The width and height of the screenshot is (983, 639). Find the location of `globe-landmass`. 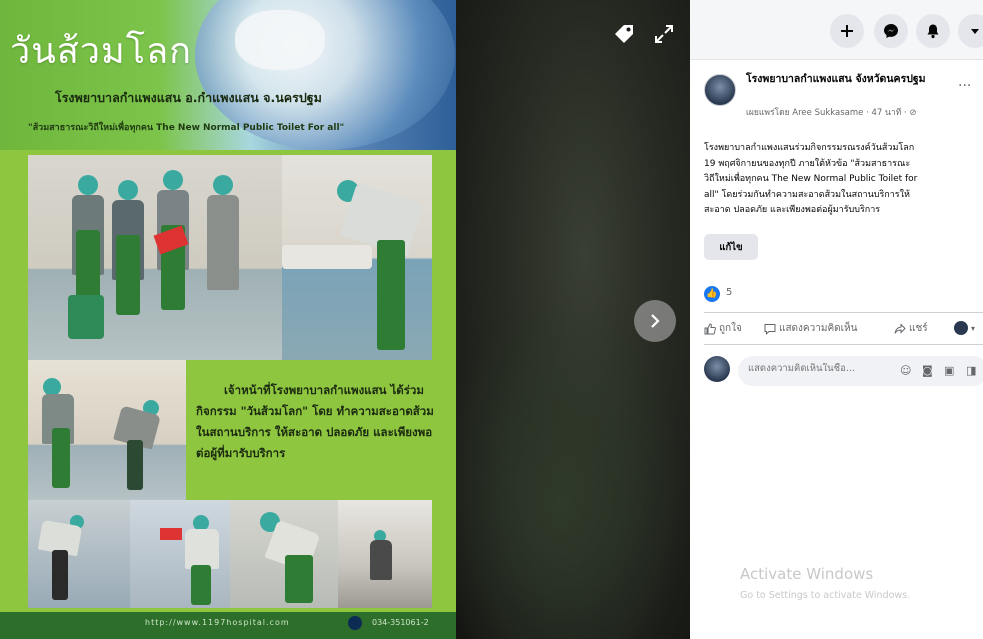

globe-landmass is located at coordinates (280, 40).